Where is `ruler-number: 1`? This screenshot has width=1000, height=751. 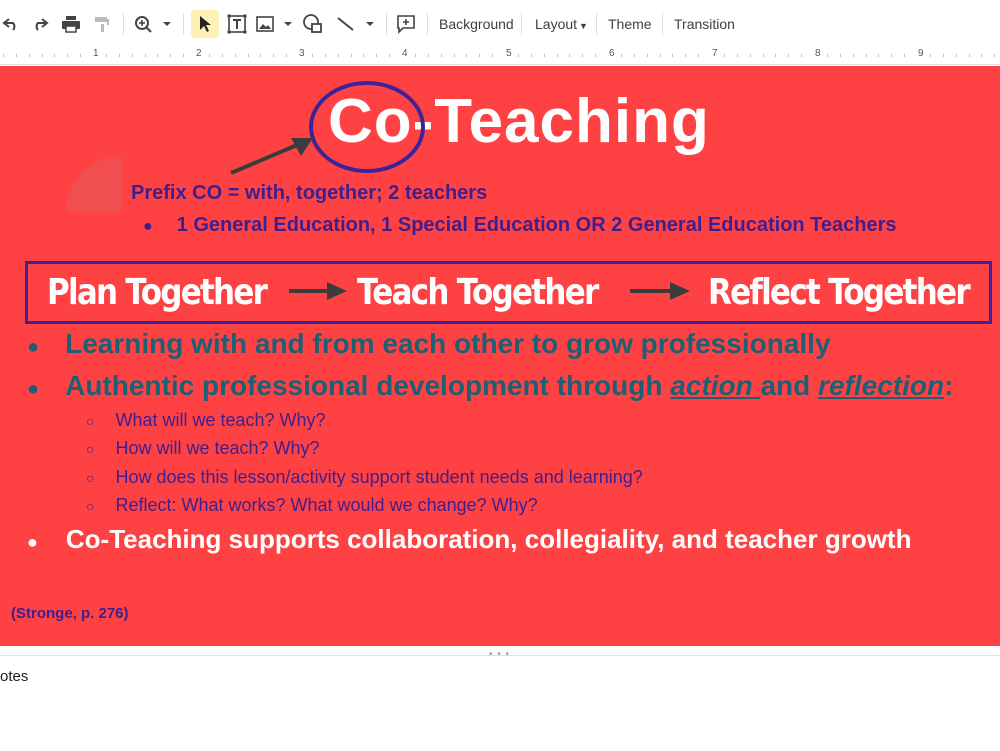 ruler-number: 1 is located at coordinates (96, 53).